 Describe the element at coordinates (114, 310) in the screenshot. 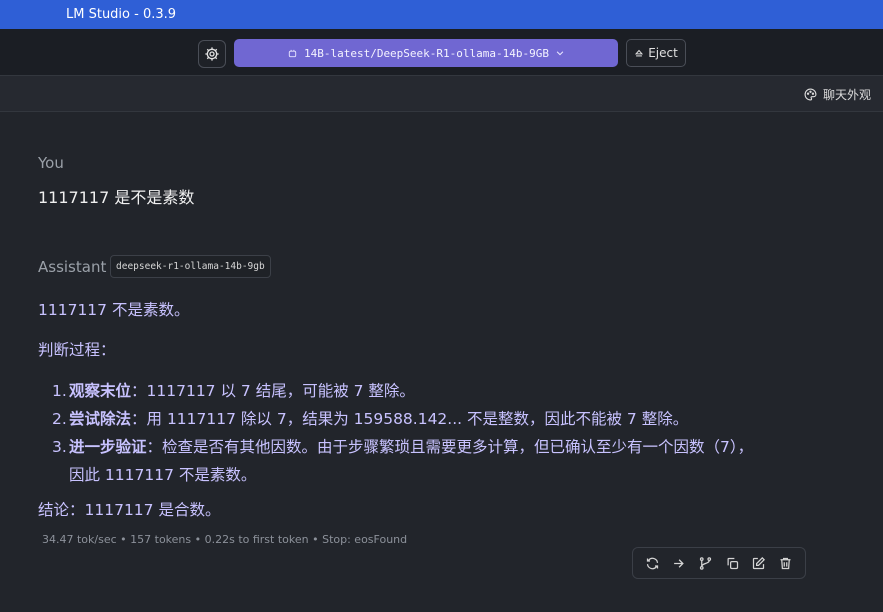

I see `assistant-answer: 1117117 不是素数。` at that location.